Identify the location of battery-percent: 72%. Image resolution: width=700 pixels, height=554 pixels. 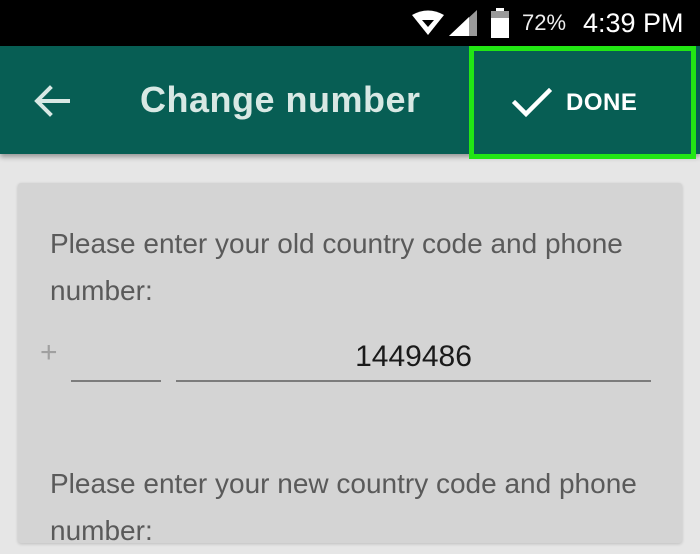
(544, 22).